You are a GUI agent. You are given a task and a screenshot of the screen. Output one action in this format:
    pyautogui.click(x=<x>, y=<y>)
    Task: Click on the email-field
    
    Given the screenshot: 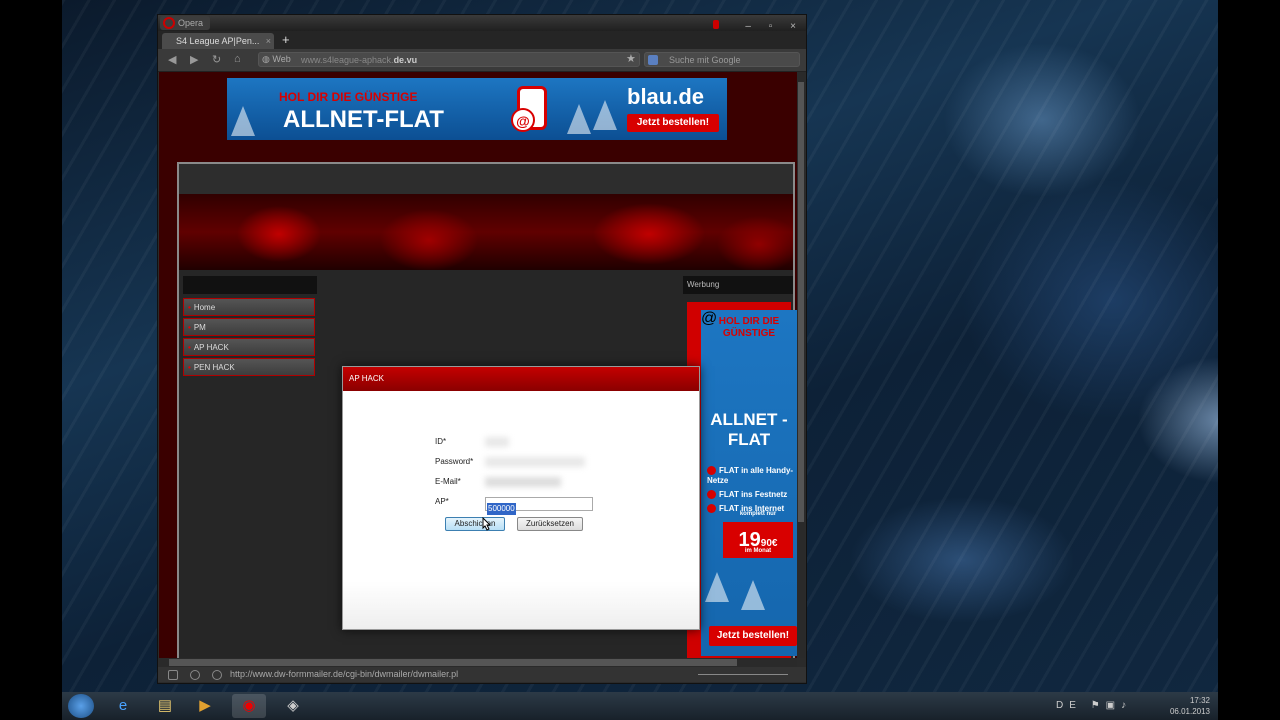 What is the action you would take?
    pyautogui.click(x=523, y=482)
    